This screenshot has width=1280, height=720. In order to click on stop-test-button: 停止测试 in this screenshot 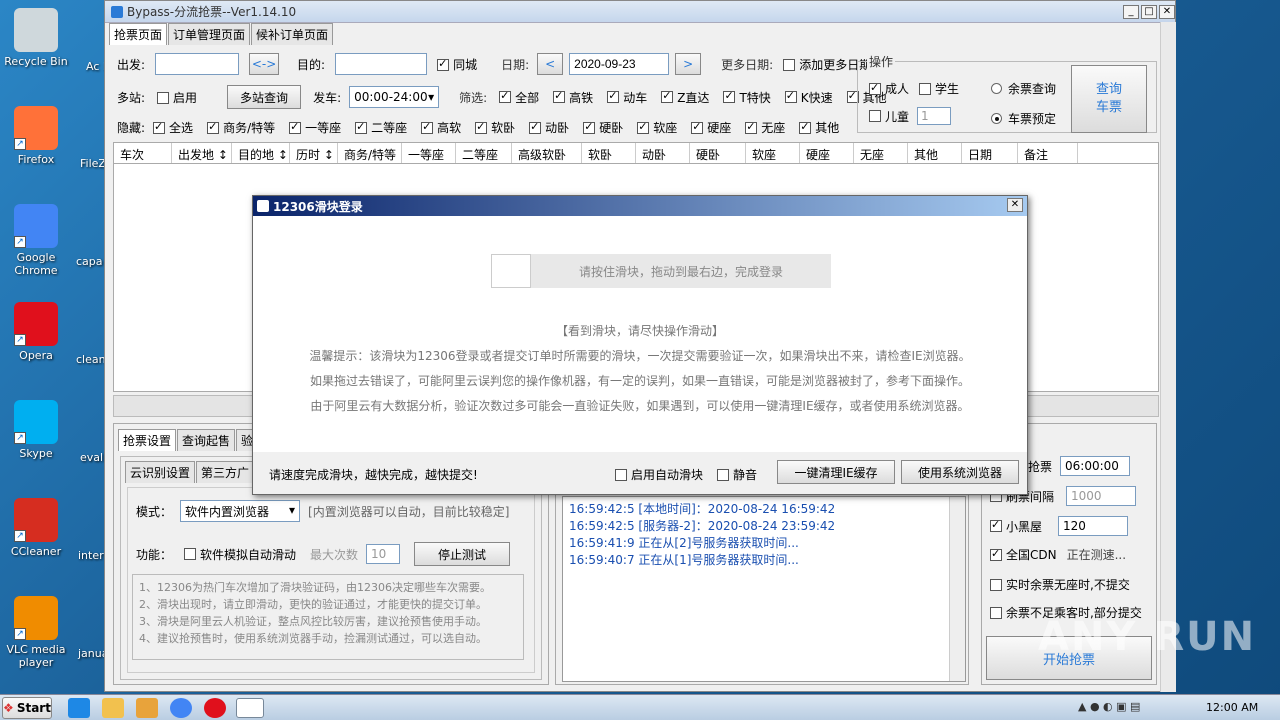, I will do `click(462, 554)`.